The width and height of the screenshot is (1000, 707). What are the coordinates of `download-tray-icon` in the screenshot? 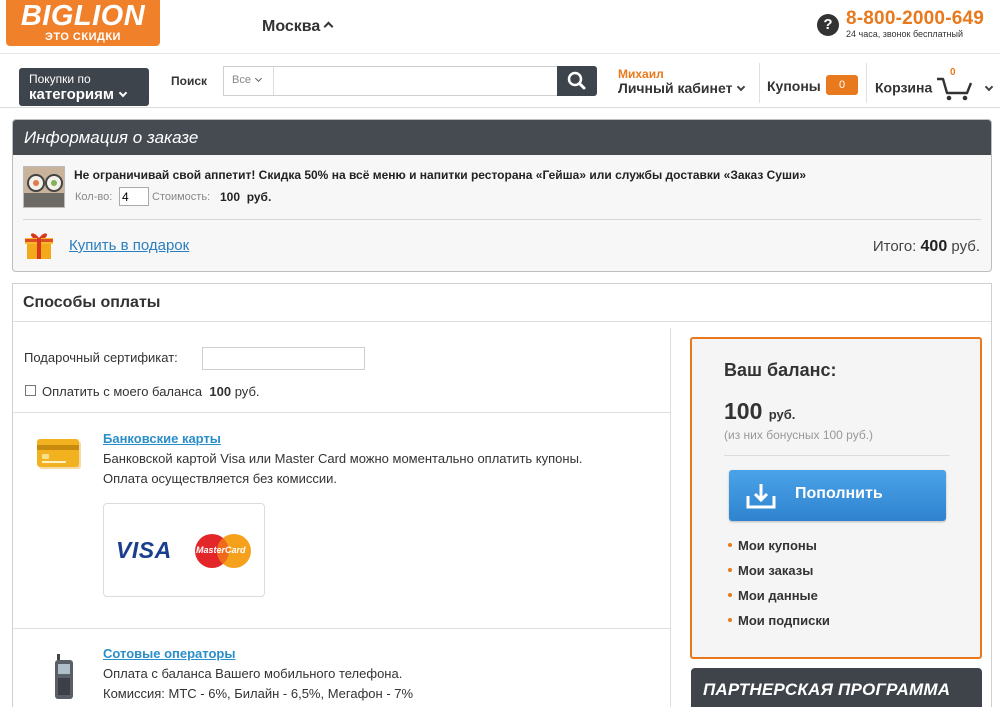 It's located at (761, 496).